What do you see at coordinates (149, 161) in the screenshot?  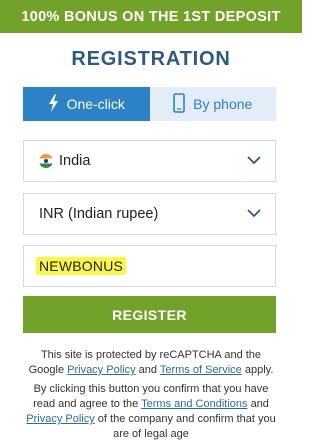 I see `country-select: India` at bounding box center [149, 161].